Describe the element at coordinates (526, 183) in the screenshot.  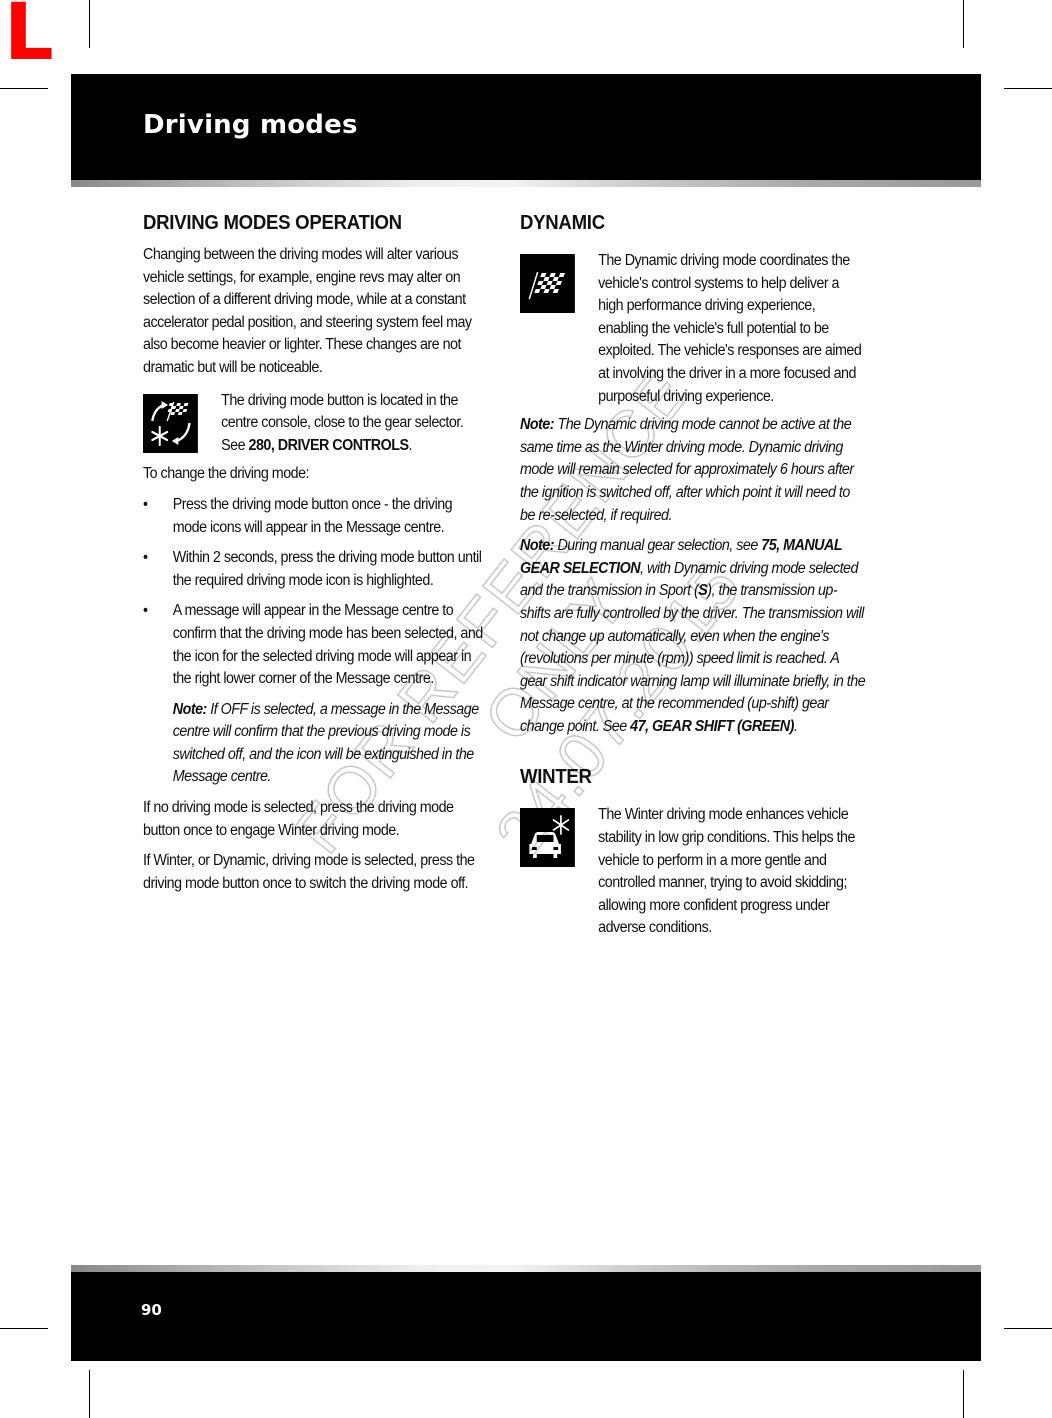
I see `header-gradient-bar` at that location.